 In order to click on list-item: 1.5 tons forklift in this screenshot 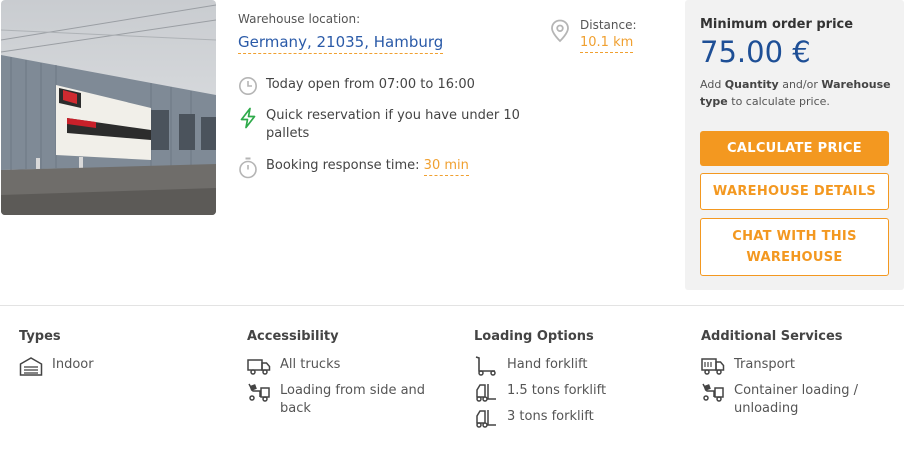, I will do `click(540, 392)`.